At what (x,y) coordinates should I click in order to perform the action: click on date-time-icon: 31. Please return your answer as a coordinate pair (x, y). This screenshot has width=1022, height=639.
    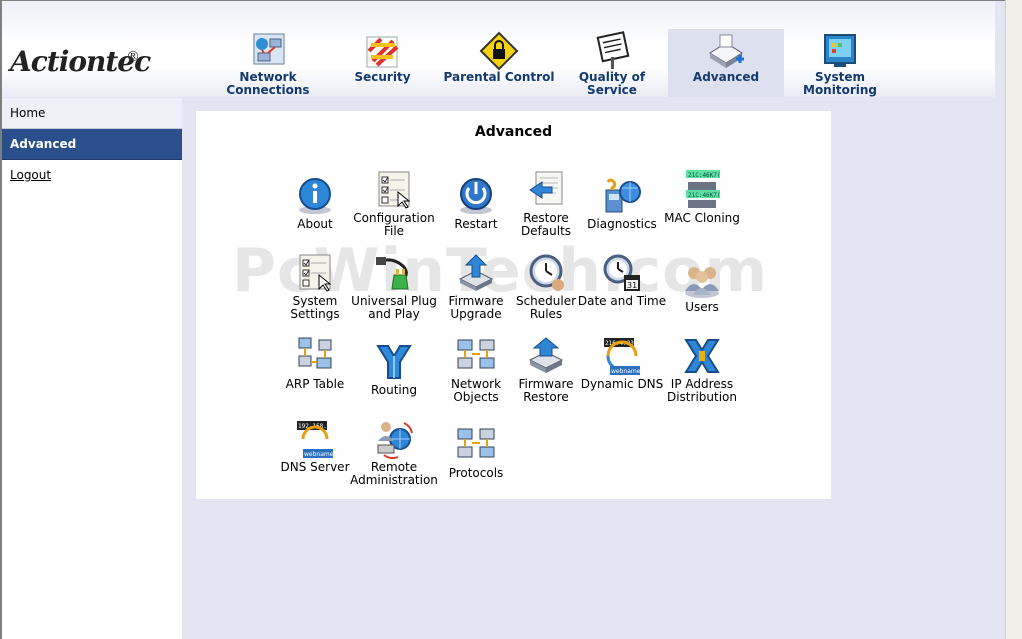
    Looking at the image, I should click on (621, 272).